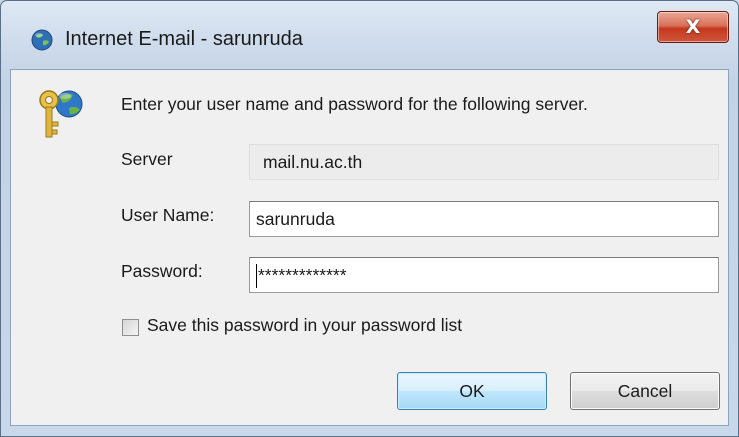  I want to click on server-label: Server, so click(147, 159).